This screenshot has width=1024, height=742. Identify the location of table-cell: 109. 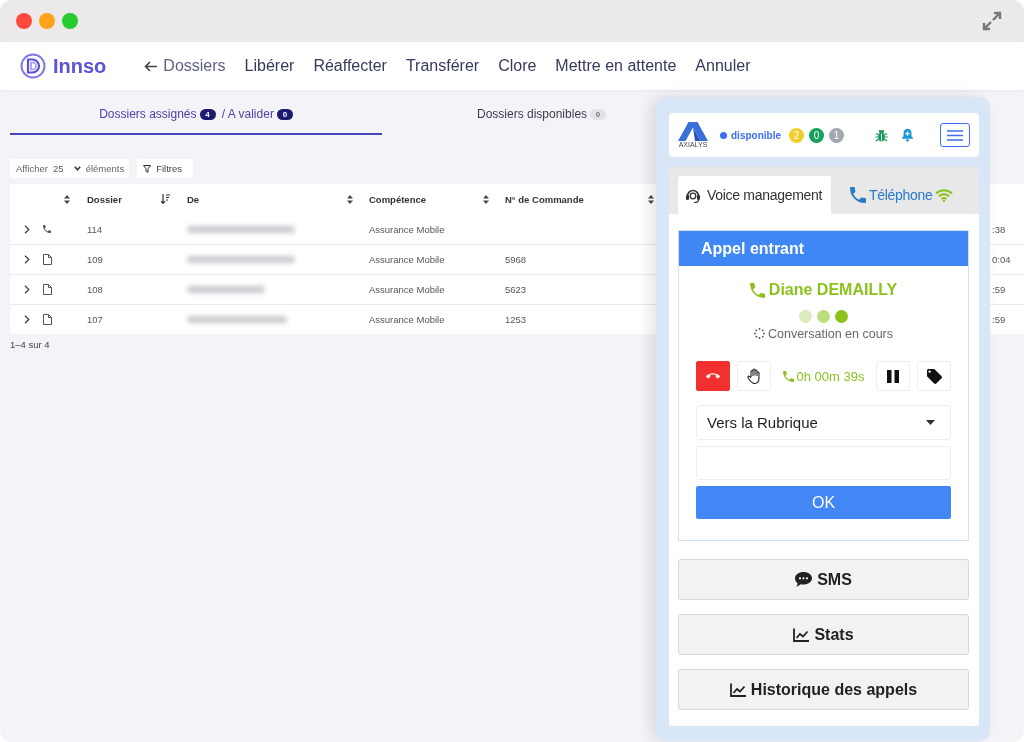
(95, 259).